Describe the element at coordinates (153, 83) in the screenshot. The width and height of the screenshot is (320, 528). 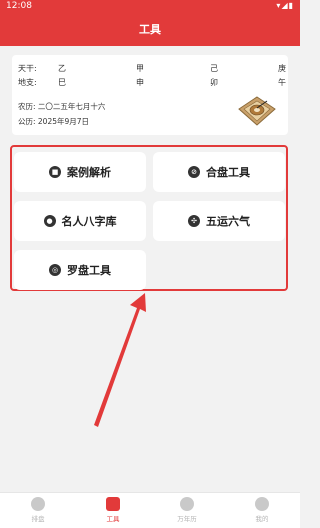
I see `dizhi-row: 地支: 巳 申 卯 午` at that location.